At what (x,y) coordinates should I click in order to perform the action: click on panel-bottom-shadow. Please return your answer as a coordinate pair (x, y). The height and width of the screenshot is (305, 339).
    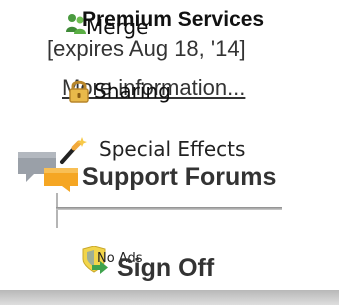
    Looking at the image, I should click on (169, 297).